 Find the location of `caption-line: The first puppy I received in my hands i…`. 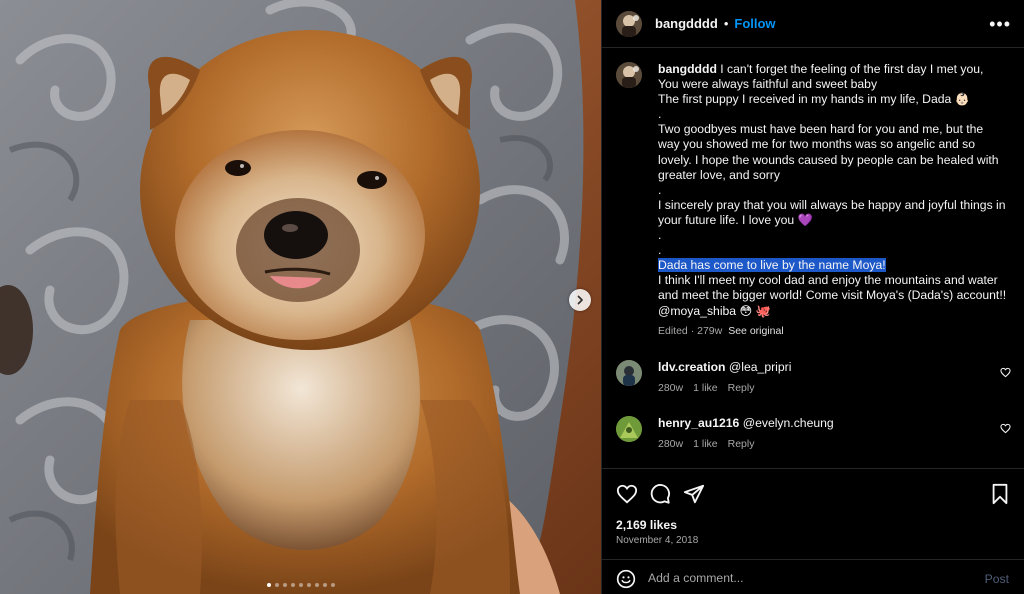

caption-line: The first puppy I received in my hands i… is located at coordinates (814, 99).